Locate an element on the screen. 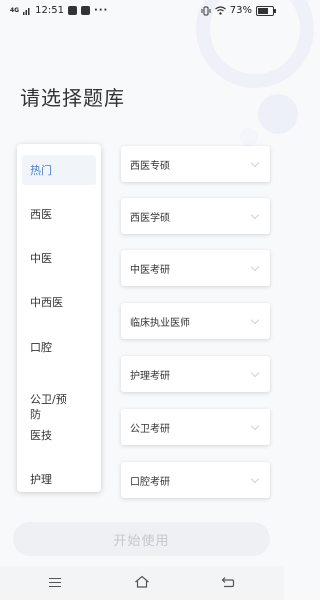 This screenshot has width=320, height=600. category-label: 中西医 is located at coordinates (46, 302).